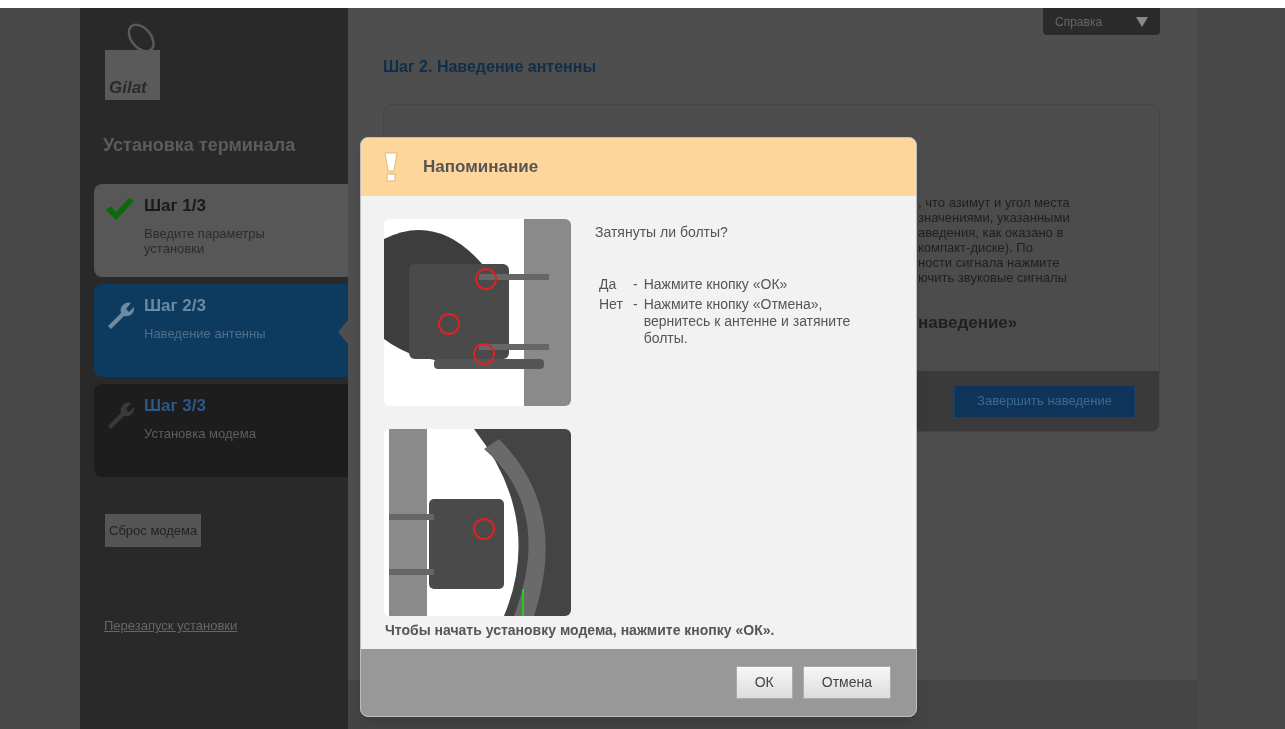 This screenshot has height=729, width=1285. I want to click on answer-text: Нажмите кнопку «Отмена», вернитесь к антенне и затяните болты., so click(747, 321).